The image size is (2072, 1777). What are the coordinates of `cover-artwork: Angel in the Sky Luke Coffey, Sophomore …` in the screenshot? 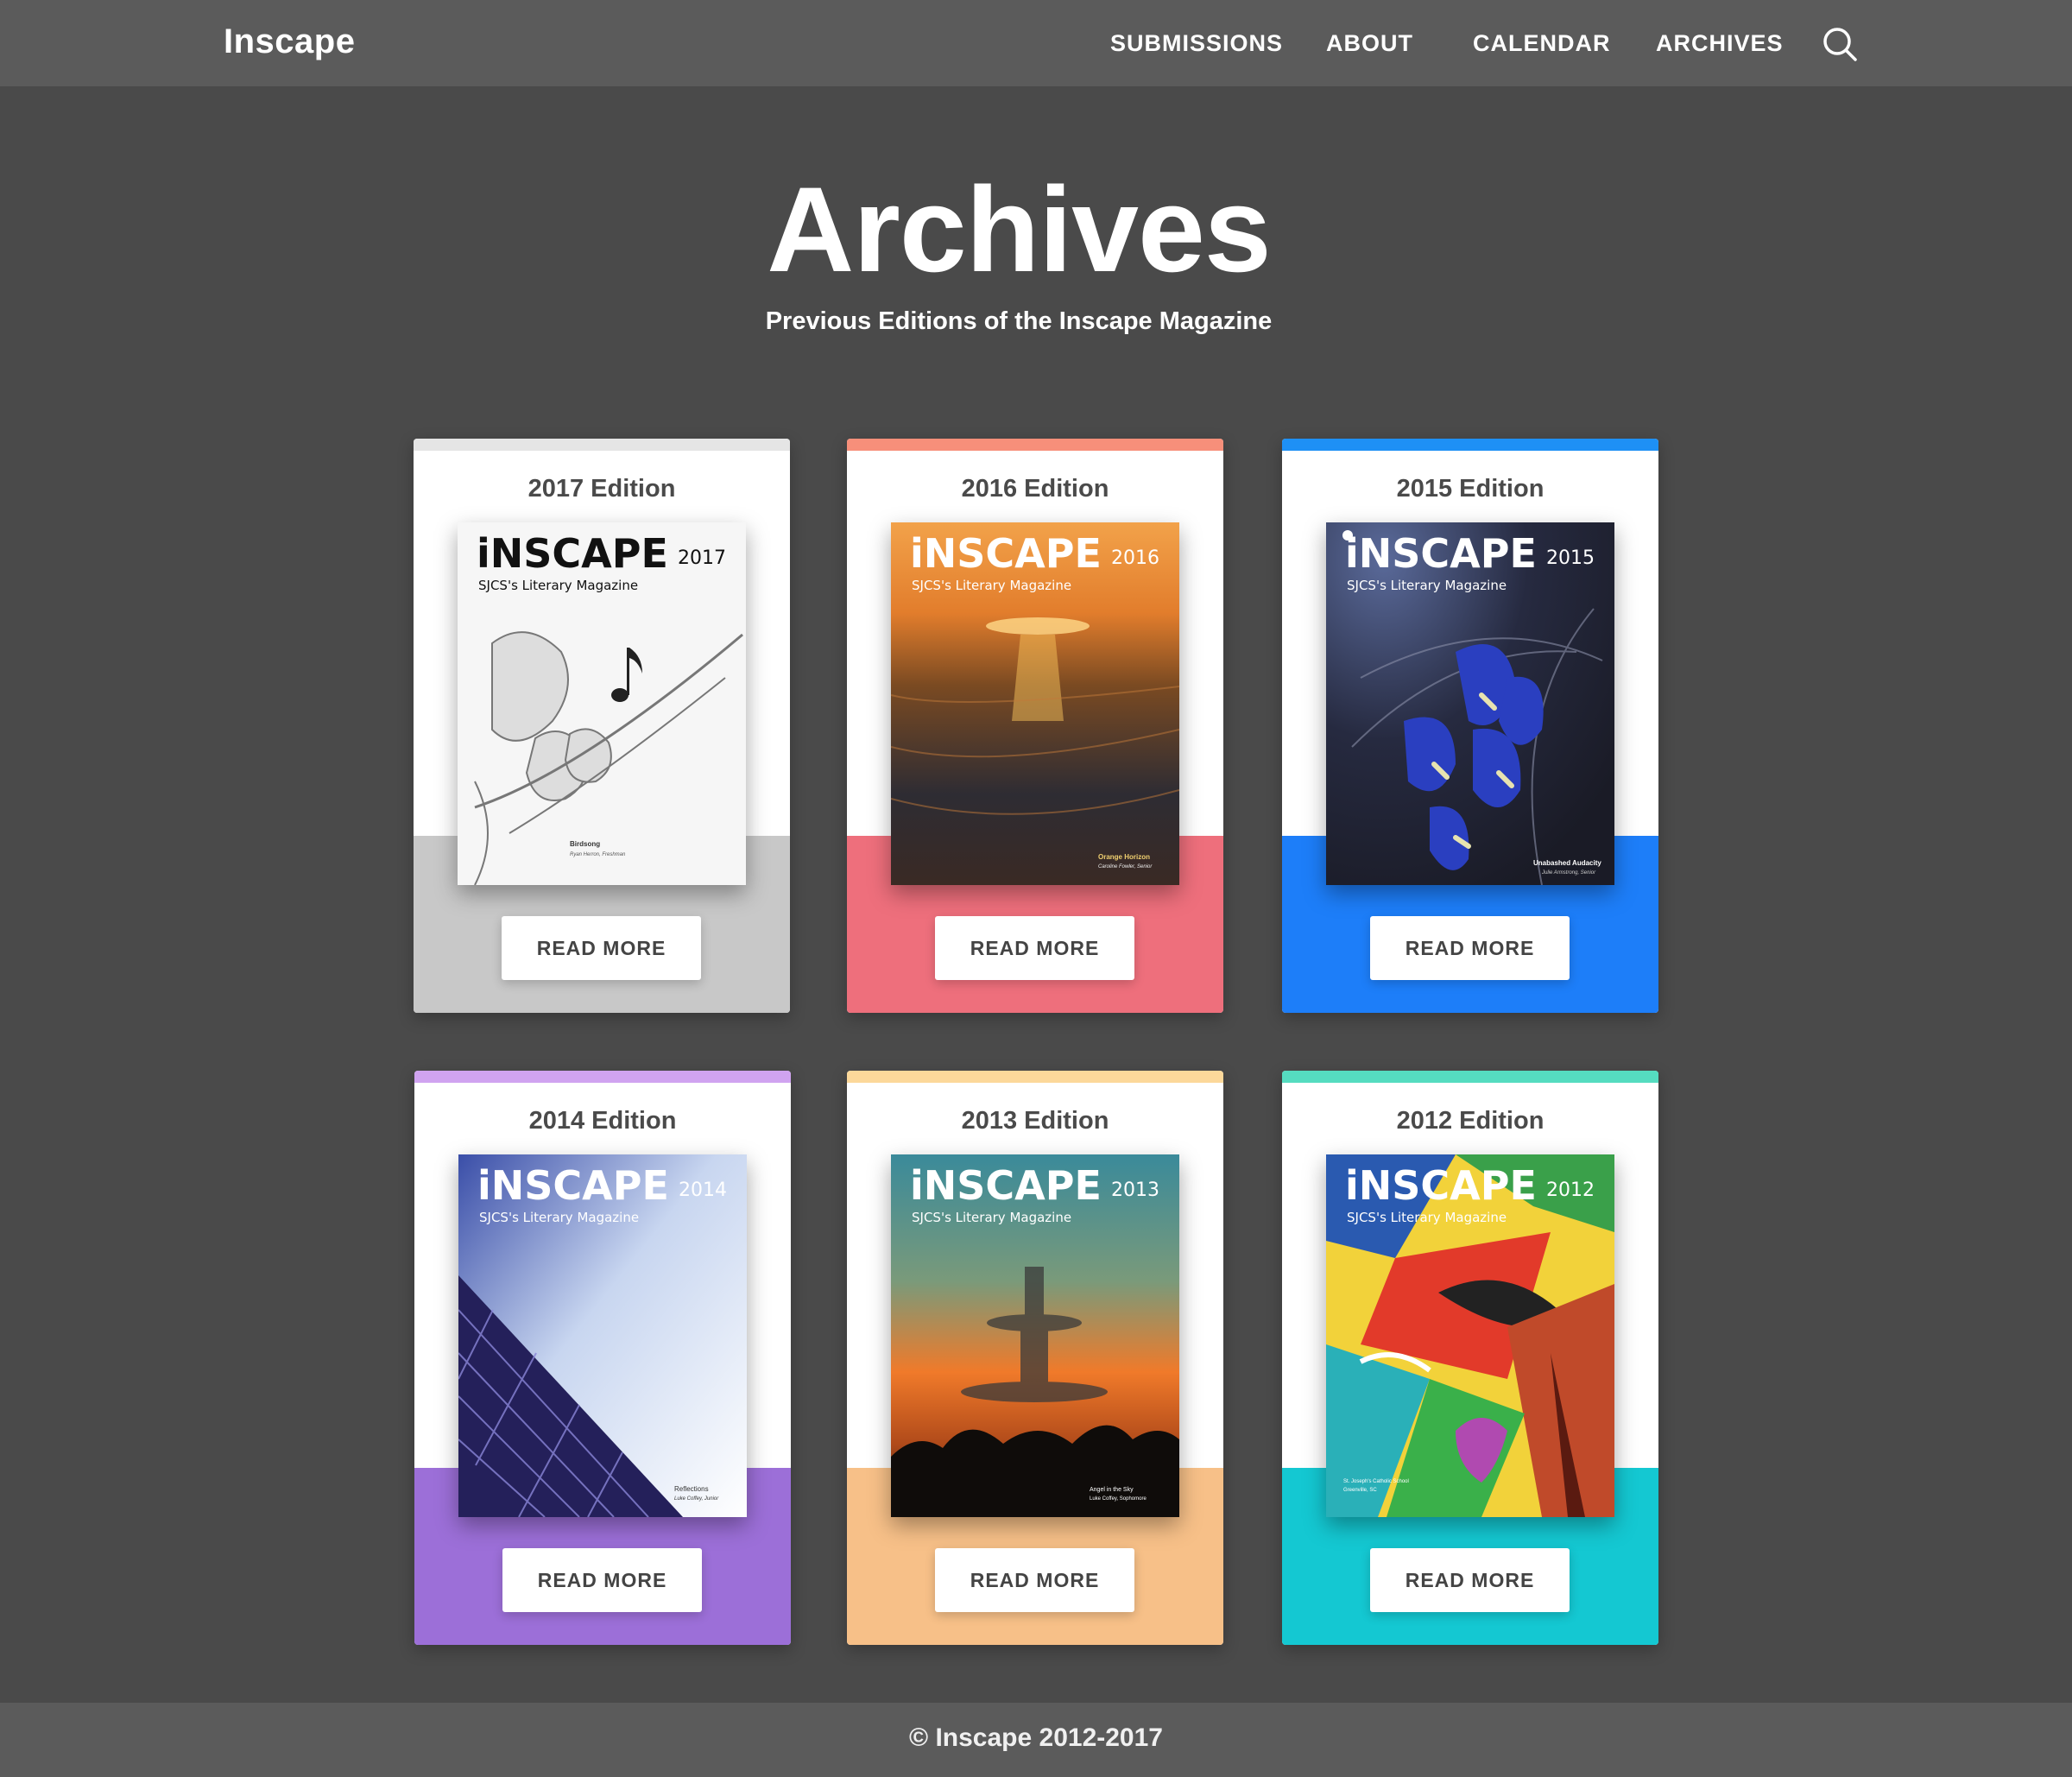 It's located at (1035, 1335).